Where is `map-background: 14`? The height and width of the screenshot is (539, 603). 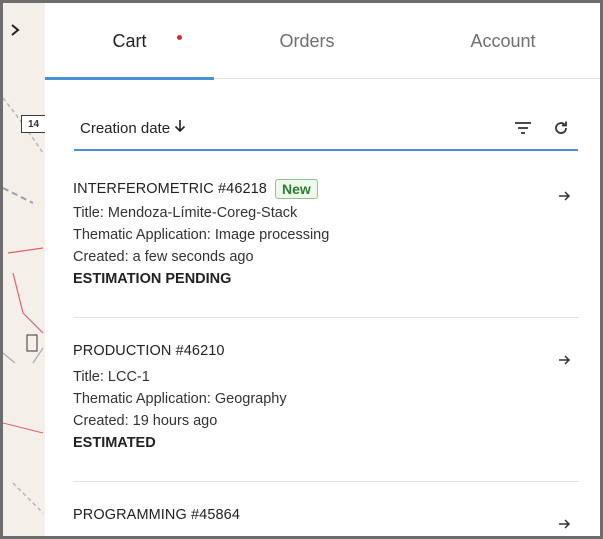 map-background: 14 is located at coordinates (24, 269).